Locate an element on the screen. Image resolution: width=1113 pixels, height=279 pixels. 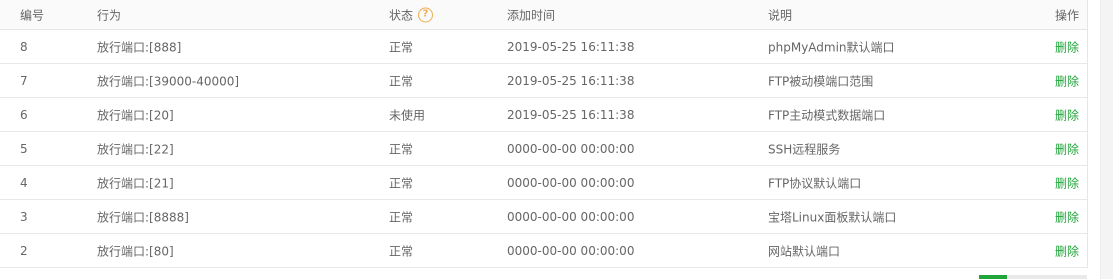
row-desc: FTP主动模式数据端口 is located at coordinates (827, 115).